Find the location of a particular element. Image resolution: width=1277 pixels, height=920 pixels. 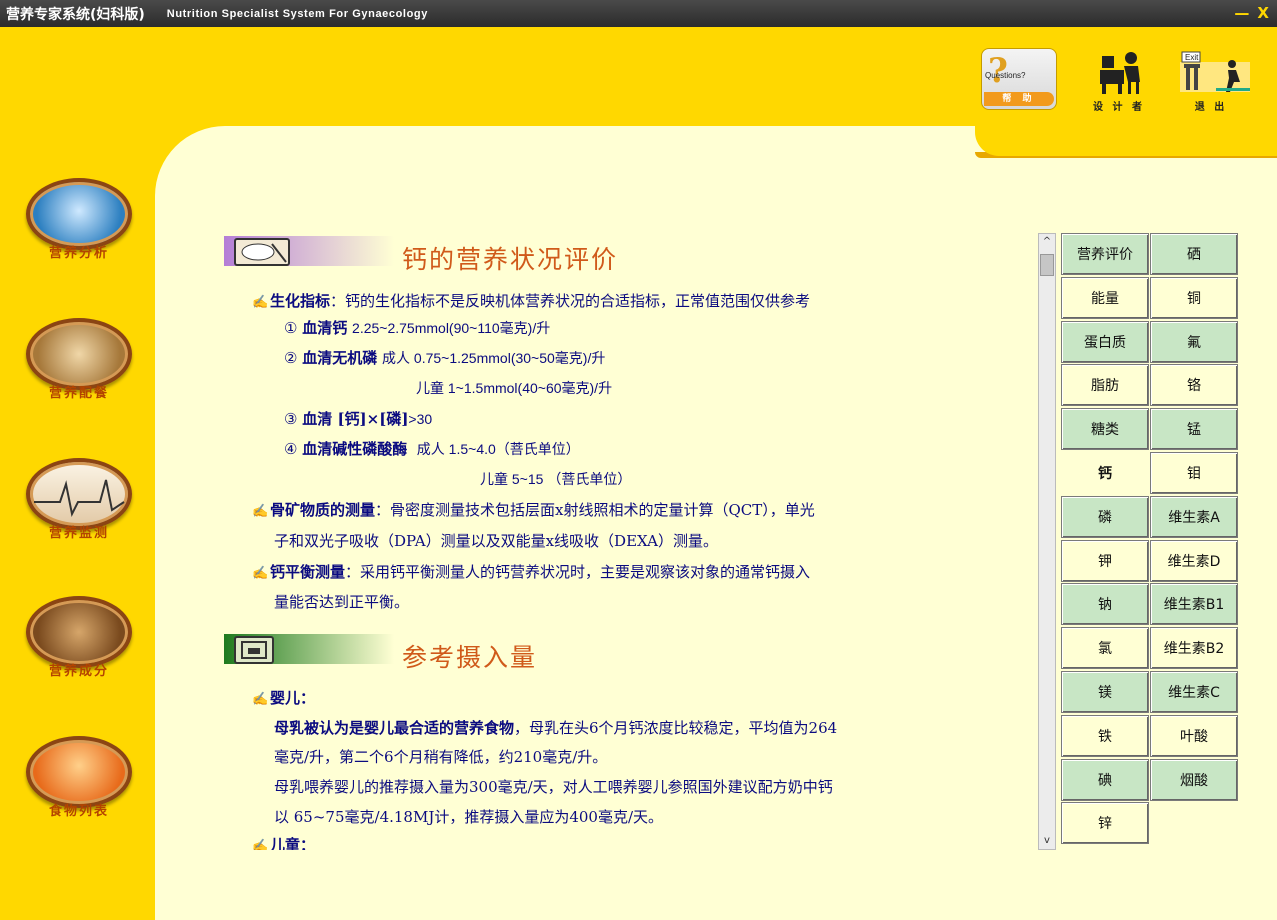

designer-label: 设 计 者 is located at coordinates (1119, 107).